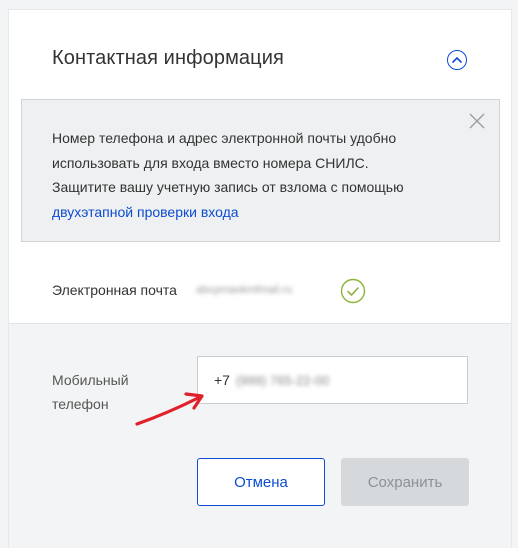  I want to click on phone-label: Мобильный телефон, so click(107, 392).